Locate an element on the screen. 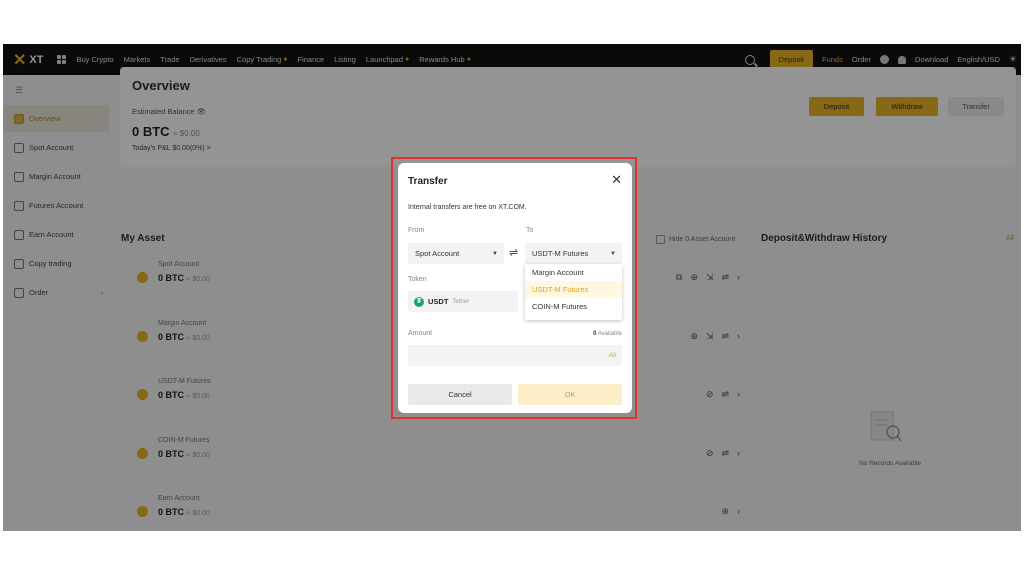  to-select: USDT-M Futures ▼ is located at coordinates (573, 253).